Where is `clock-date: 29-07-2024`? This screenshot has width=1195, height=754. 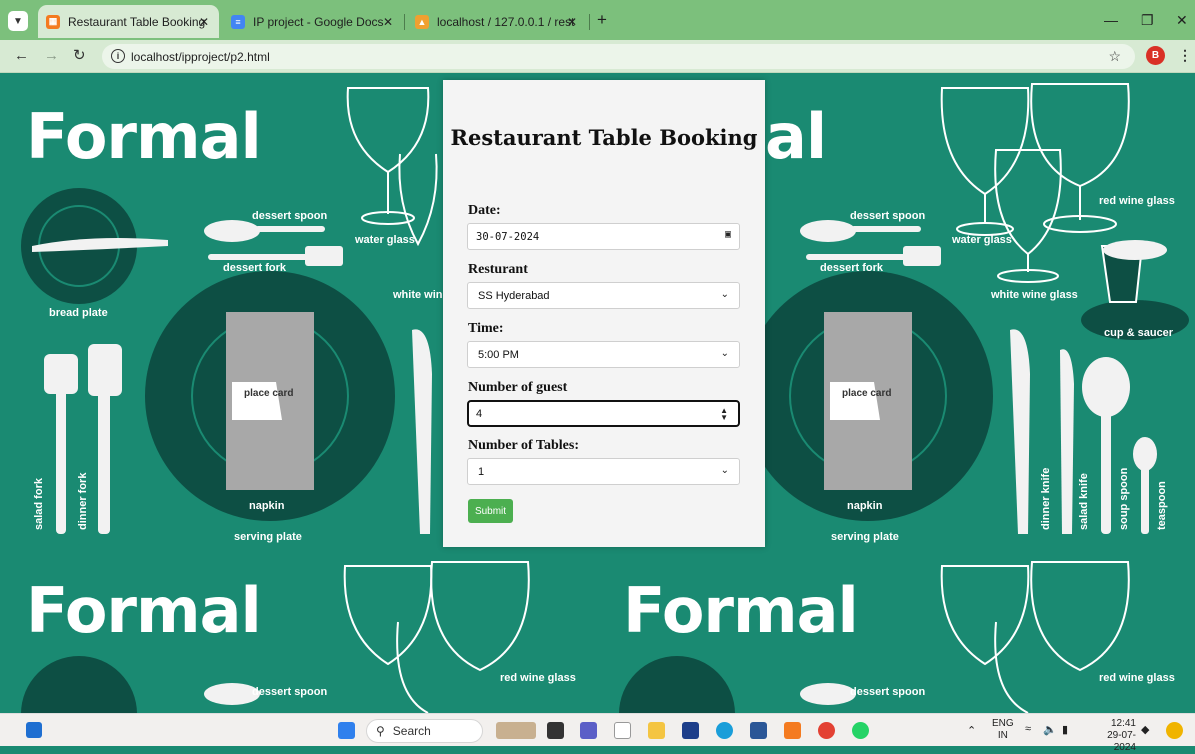 clock-date: 29-07-2024 is located at coordinates (1121, 741).